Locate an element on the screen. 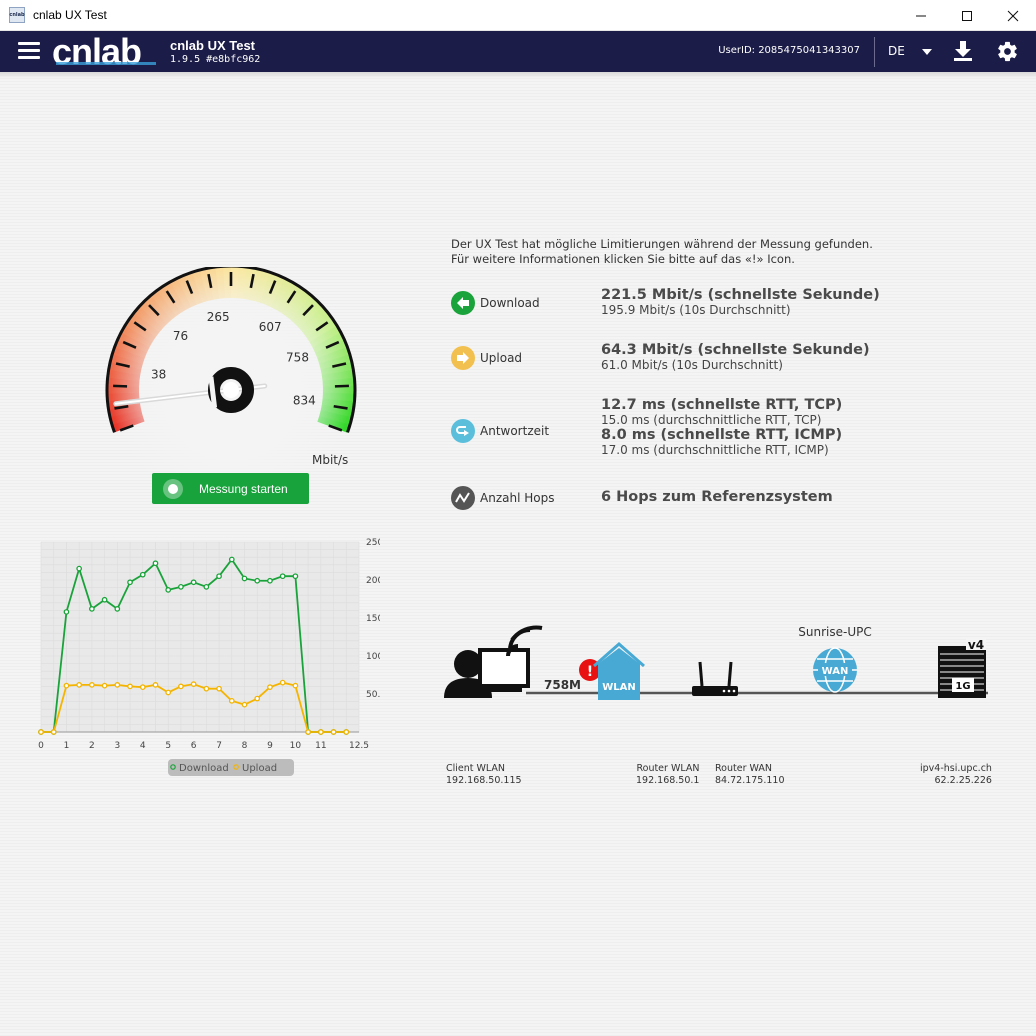 This screenshot has width=1036, height=1036. server-icon: v4 1G is located at coordinates (962, 668).